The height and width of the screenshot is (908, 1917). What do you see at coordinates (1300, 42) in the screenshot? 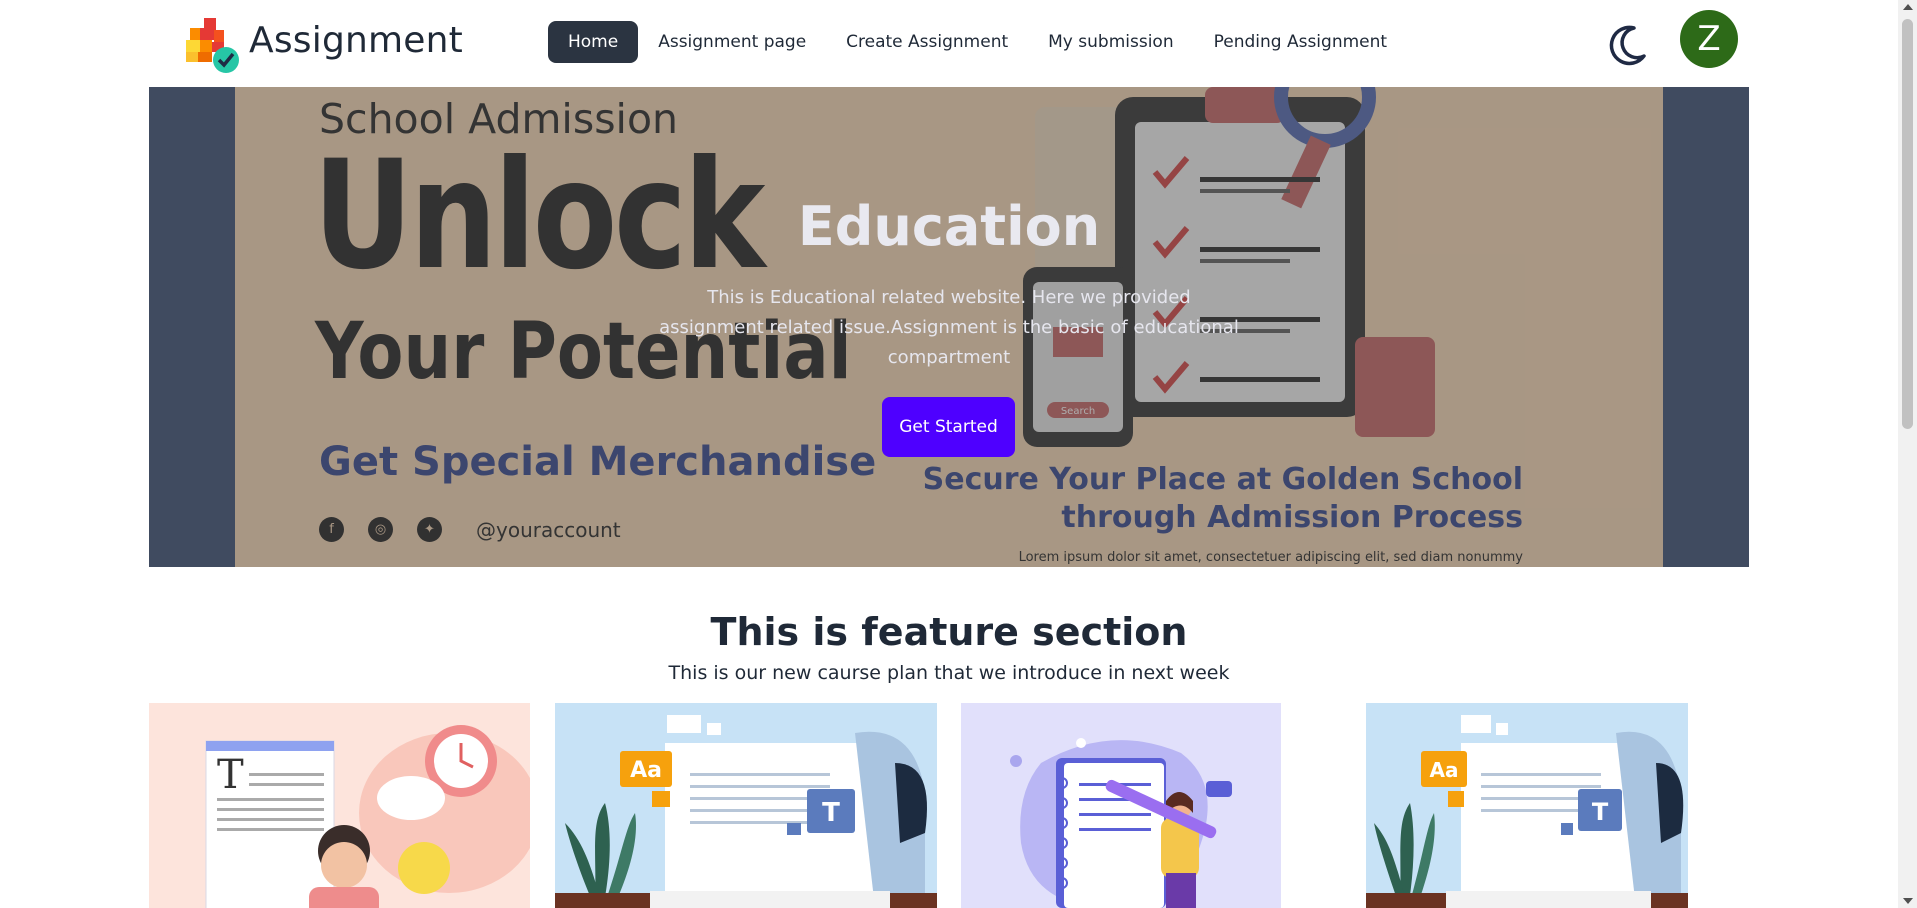
I see `nav-item-pending-assignment: Pending Assignment` at bounding box center [1300, 42].